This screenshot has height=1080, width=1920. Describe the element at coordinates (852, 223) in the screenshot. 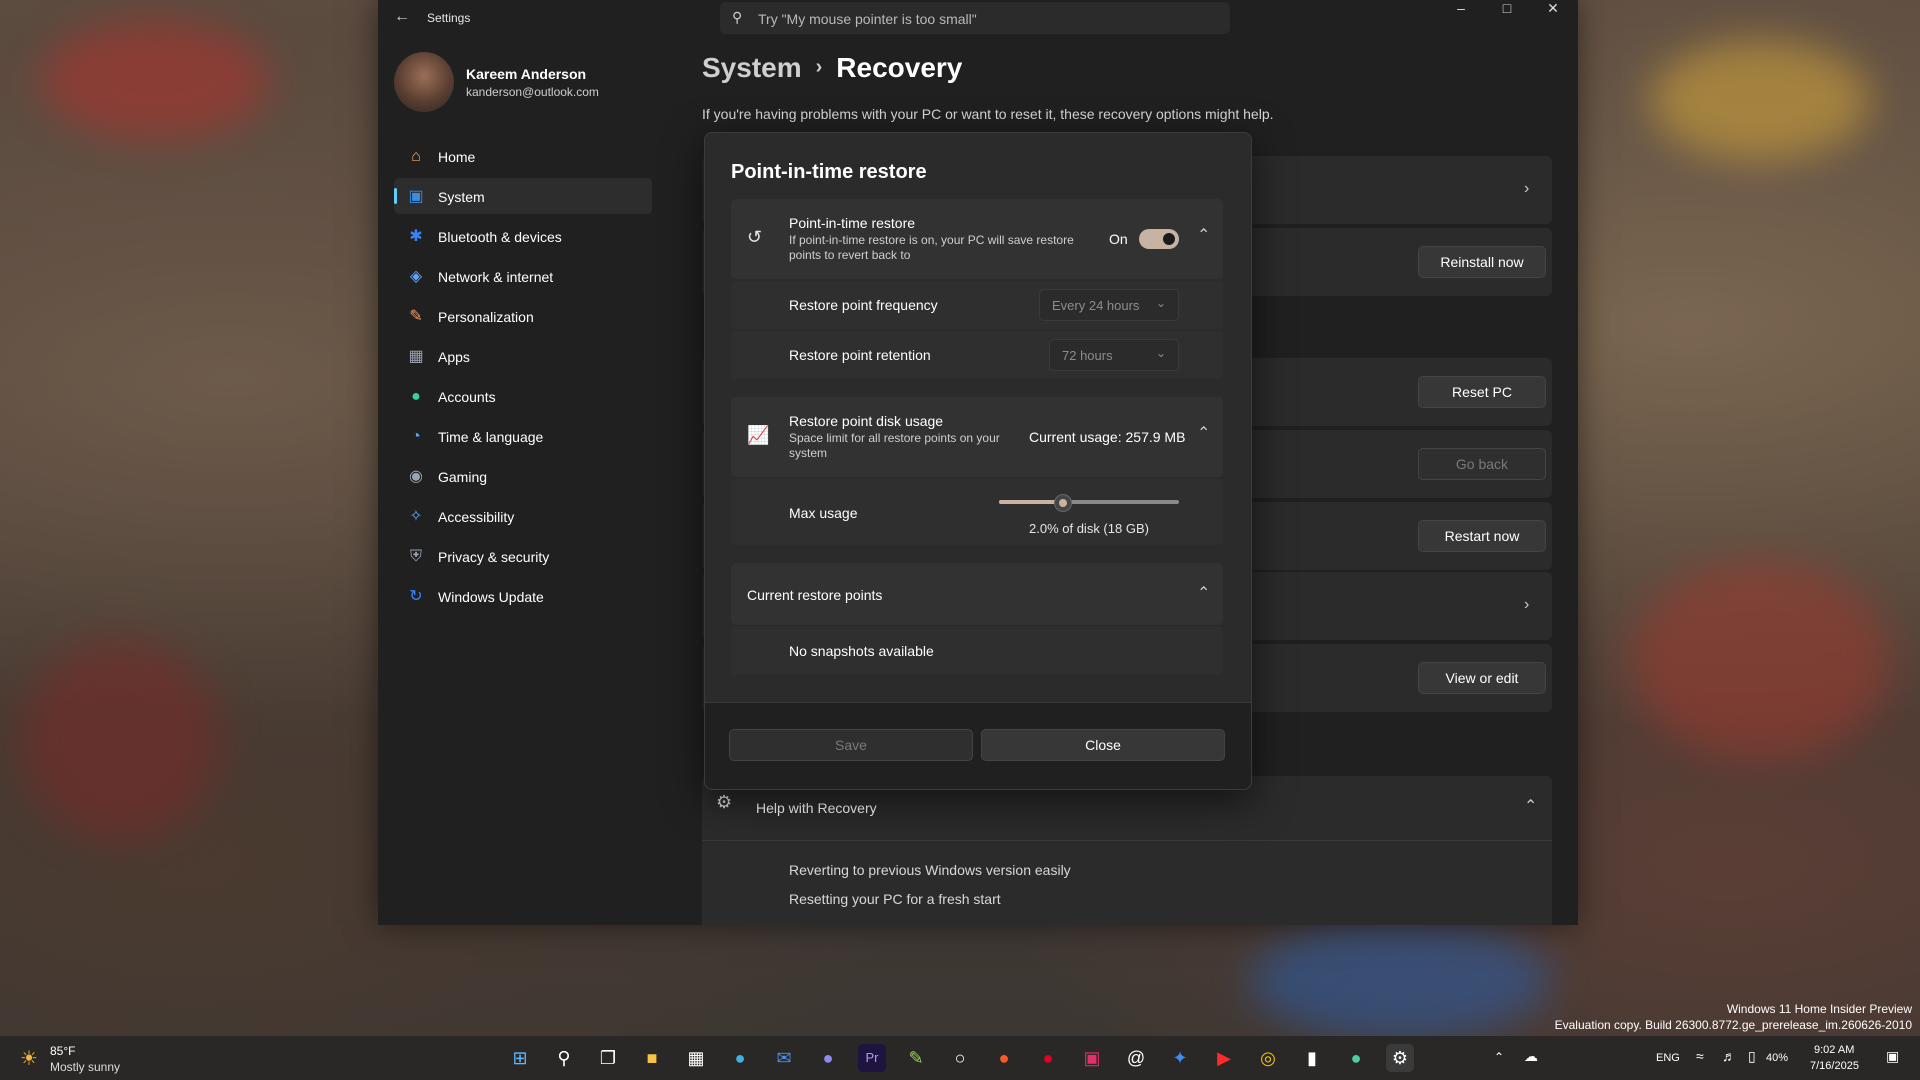

I see `pitr-title: Point-in-time restore` at that location.